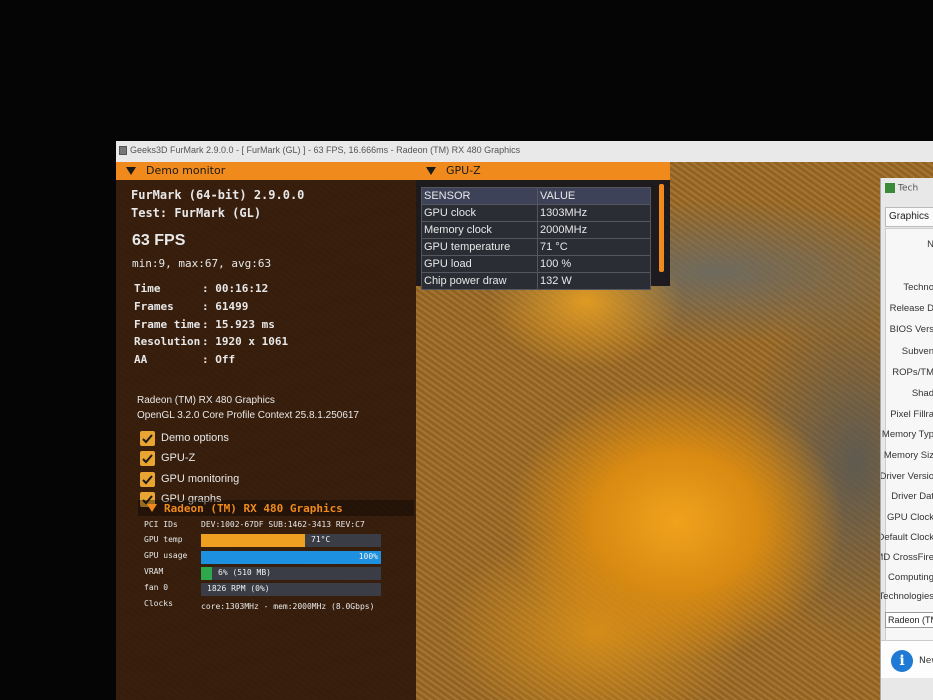  I want to click on sensor-value: 2000MHz, so click(594, 230).